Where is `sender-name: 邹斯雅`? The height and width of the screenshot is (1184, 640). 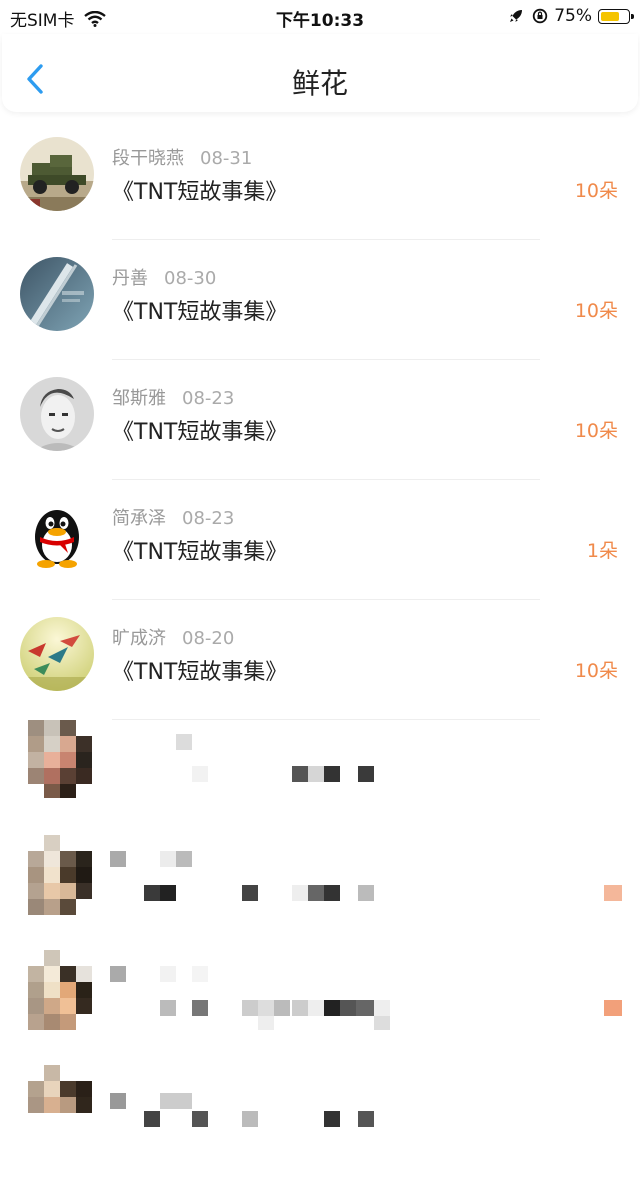 sender-name: 邹斯雅 is located at coordinates (139, 398).